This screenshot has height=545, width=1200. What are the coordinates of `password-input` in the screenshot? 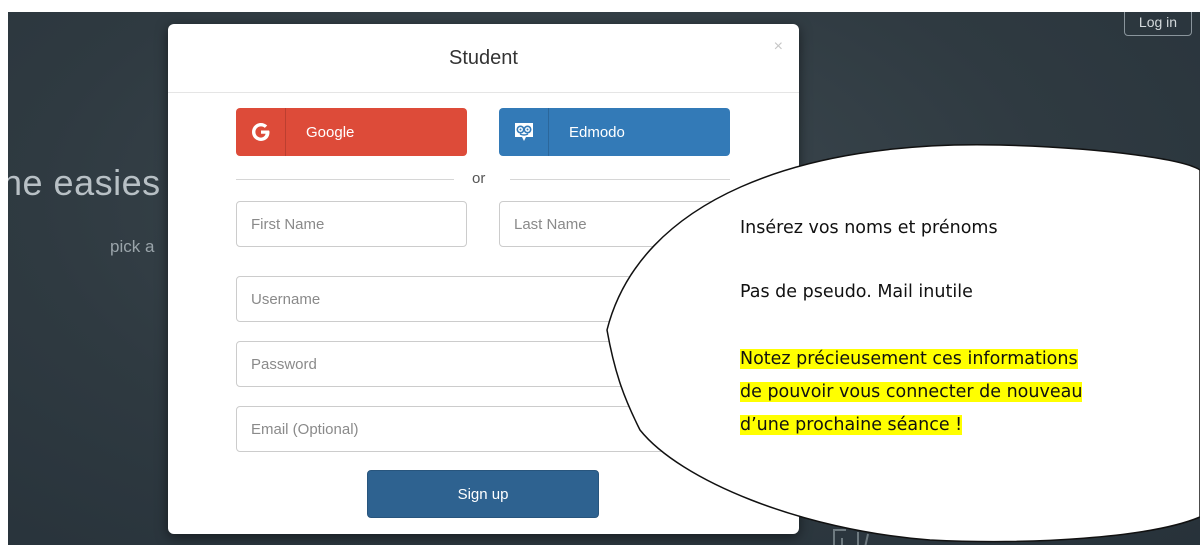 It's located at (483, 364).